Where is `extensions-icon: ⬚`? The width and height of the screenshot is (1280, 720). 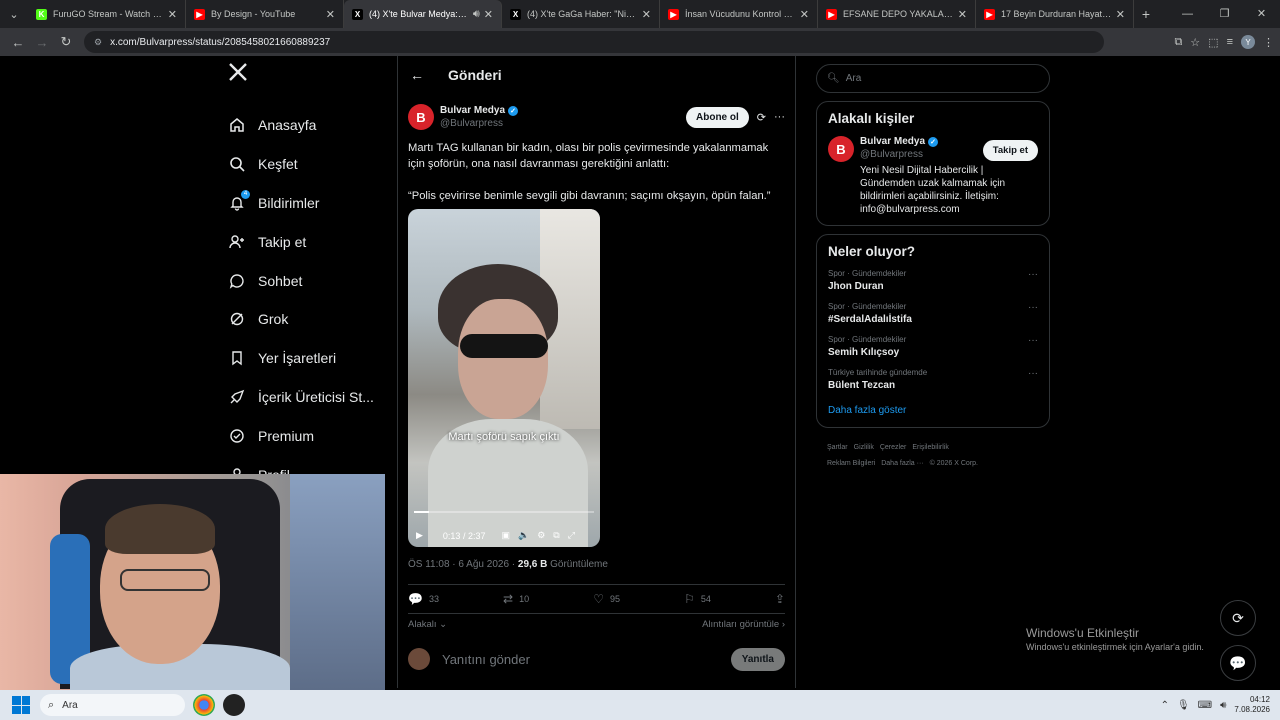 extensions-icon: ⬚ is located at coordinates (1213, 42).